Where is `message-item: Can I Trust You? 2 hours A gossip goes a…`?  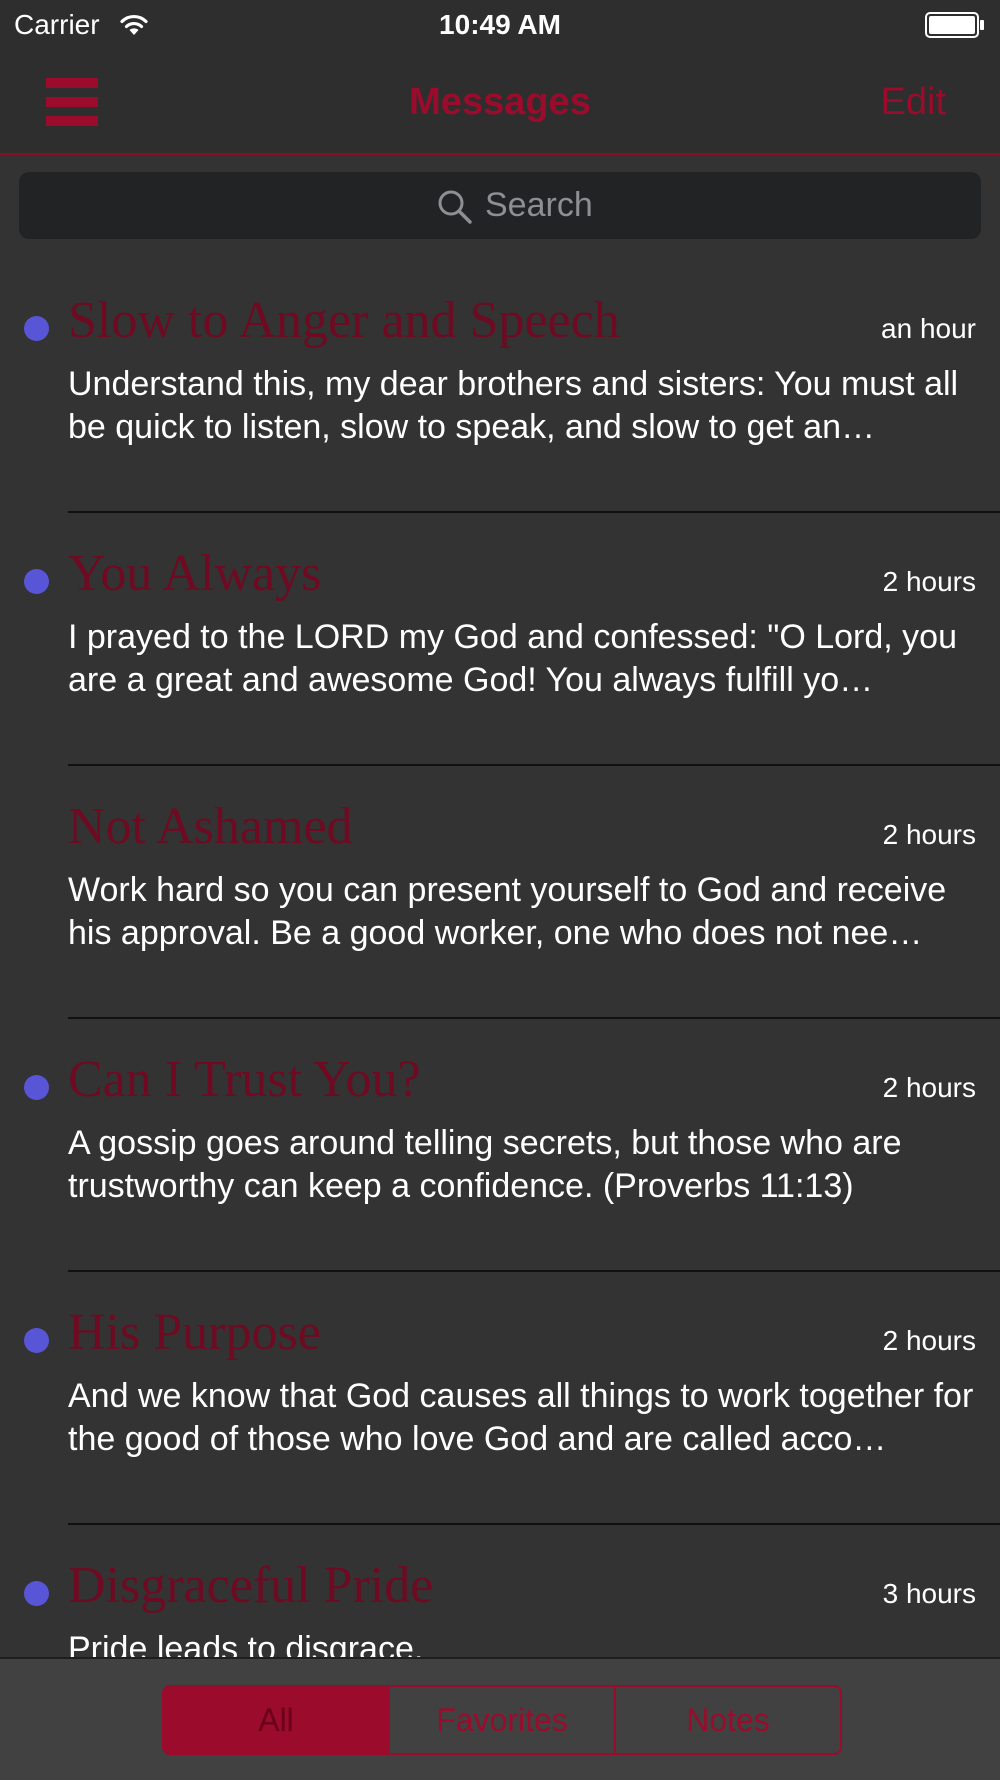
message-item: Can I Trust You? 2 hours A gossip goes a… is located at coordinates (500, 1145).